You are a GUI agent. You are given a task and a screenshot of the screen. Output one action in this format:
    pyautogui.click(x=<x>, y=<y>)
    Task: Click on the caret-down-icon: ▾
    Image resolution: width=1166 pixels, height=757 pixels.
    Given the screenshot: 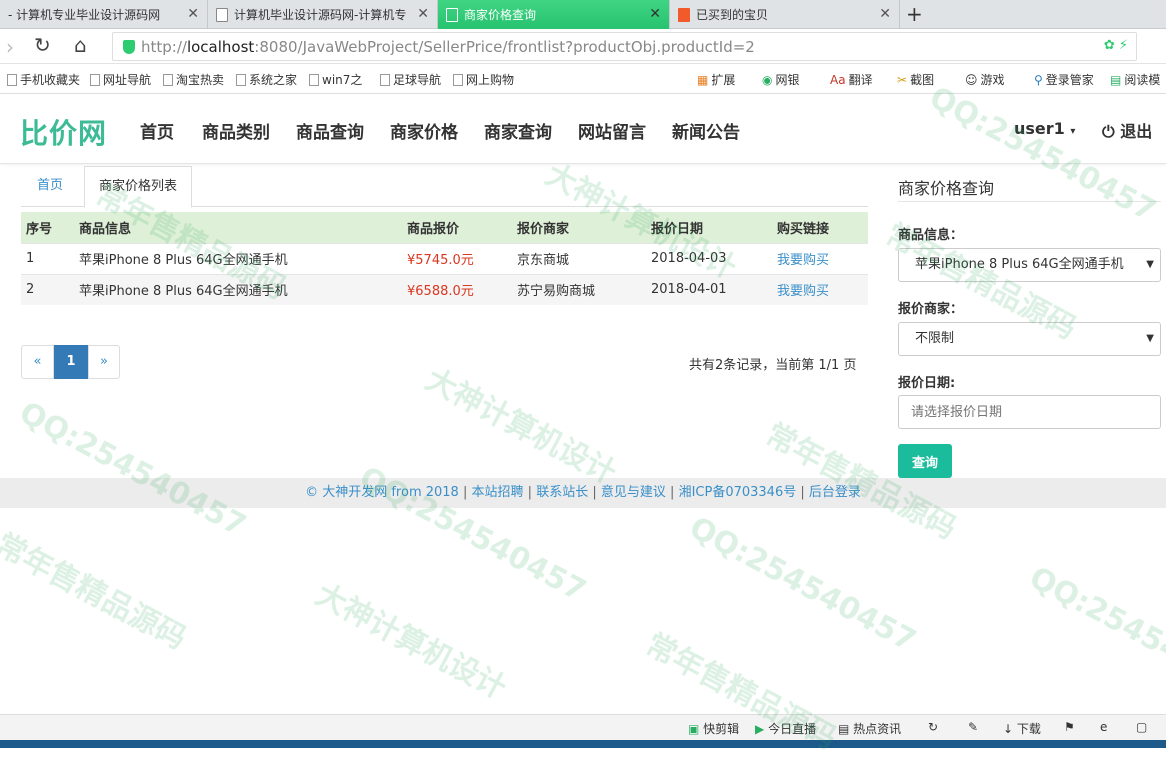 What is the action you would take?
    pyautogui.click(x=1073, y=131)
    